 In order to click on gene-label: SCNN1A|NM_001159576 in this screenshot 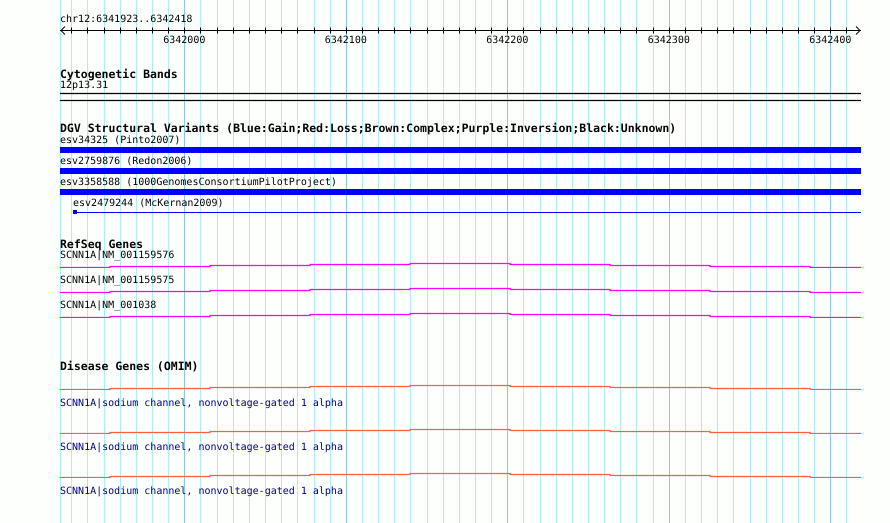, I will do `click(117, 256)`.